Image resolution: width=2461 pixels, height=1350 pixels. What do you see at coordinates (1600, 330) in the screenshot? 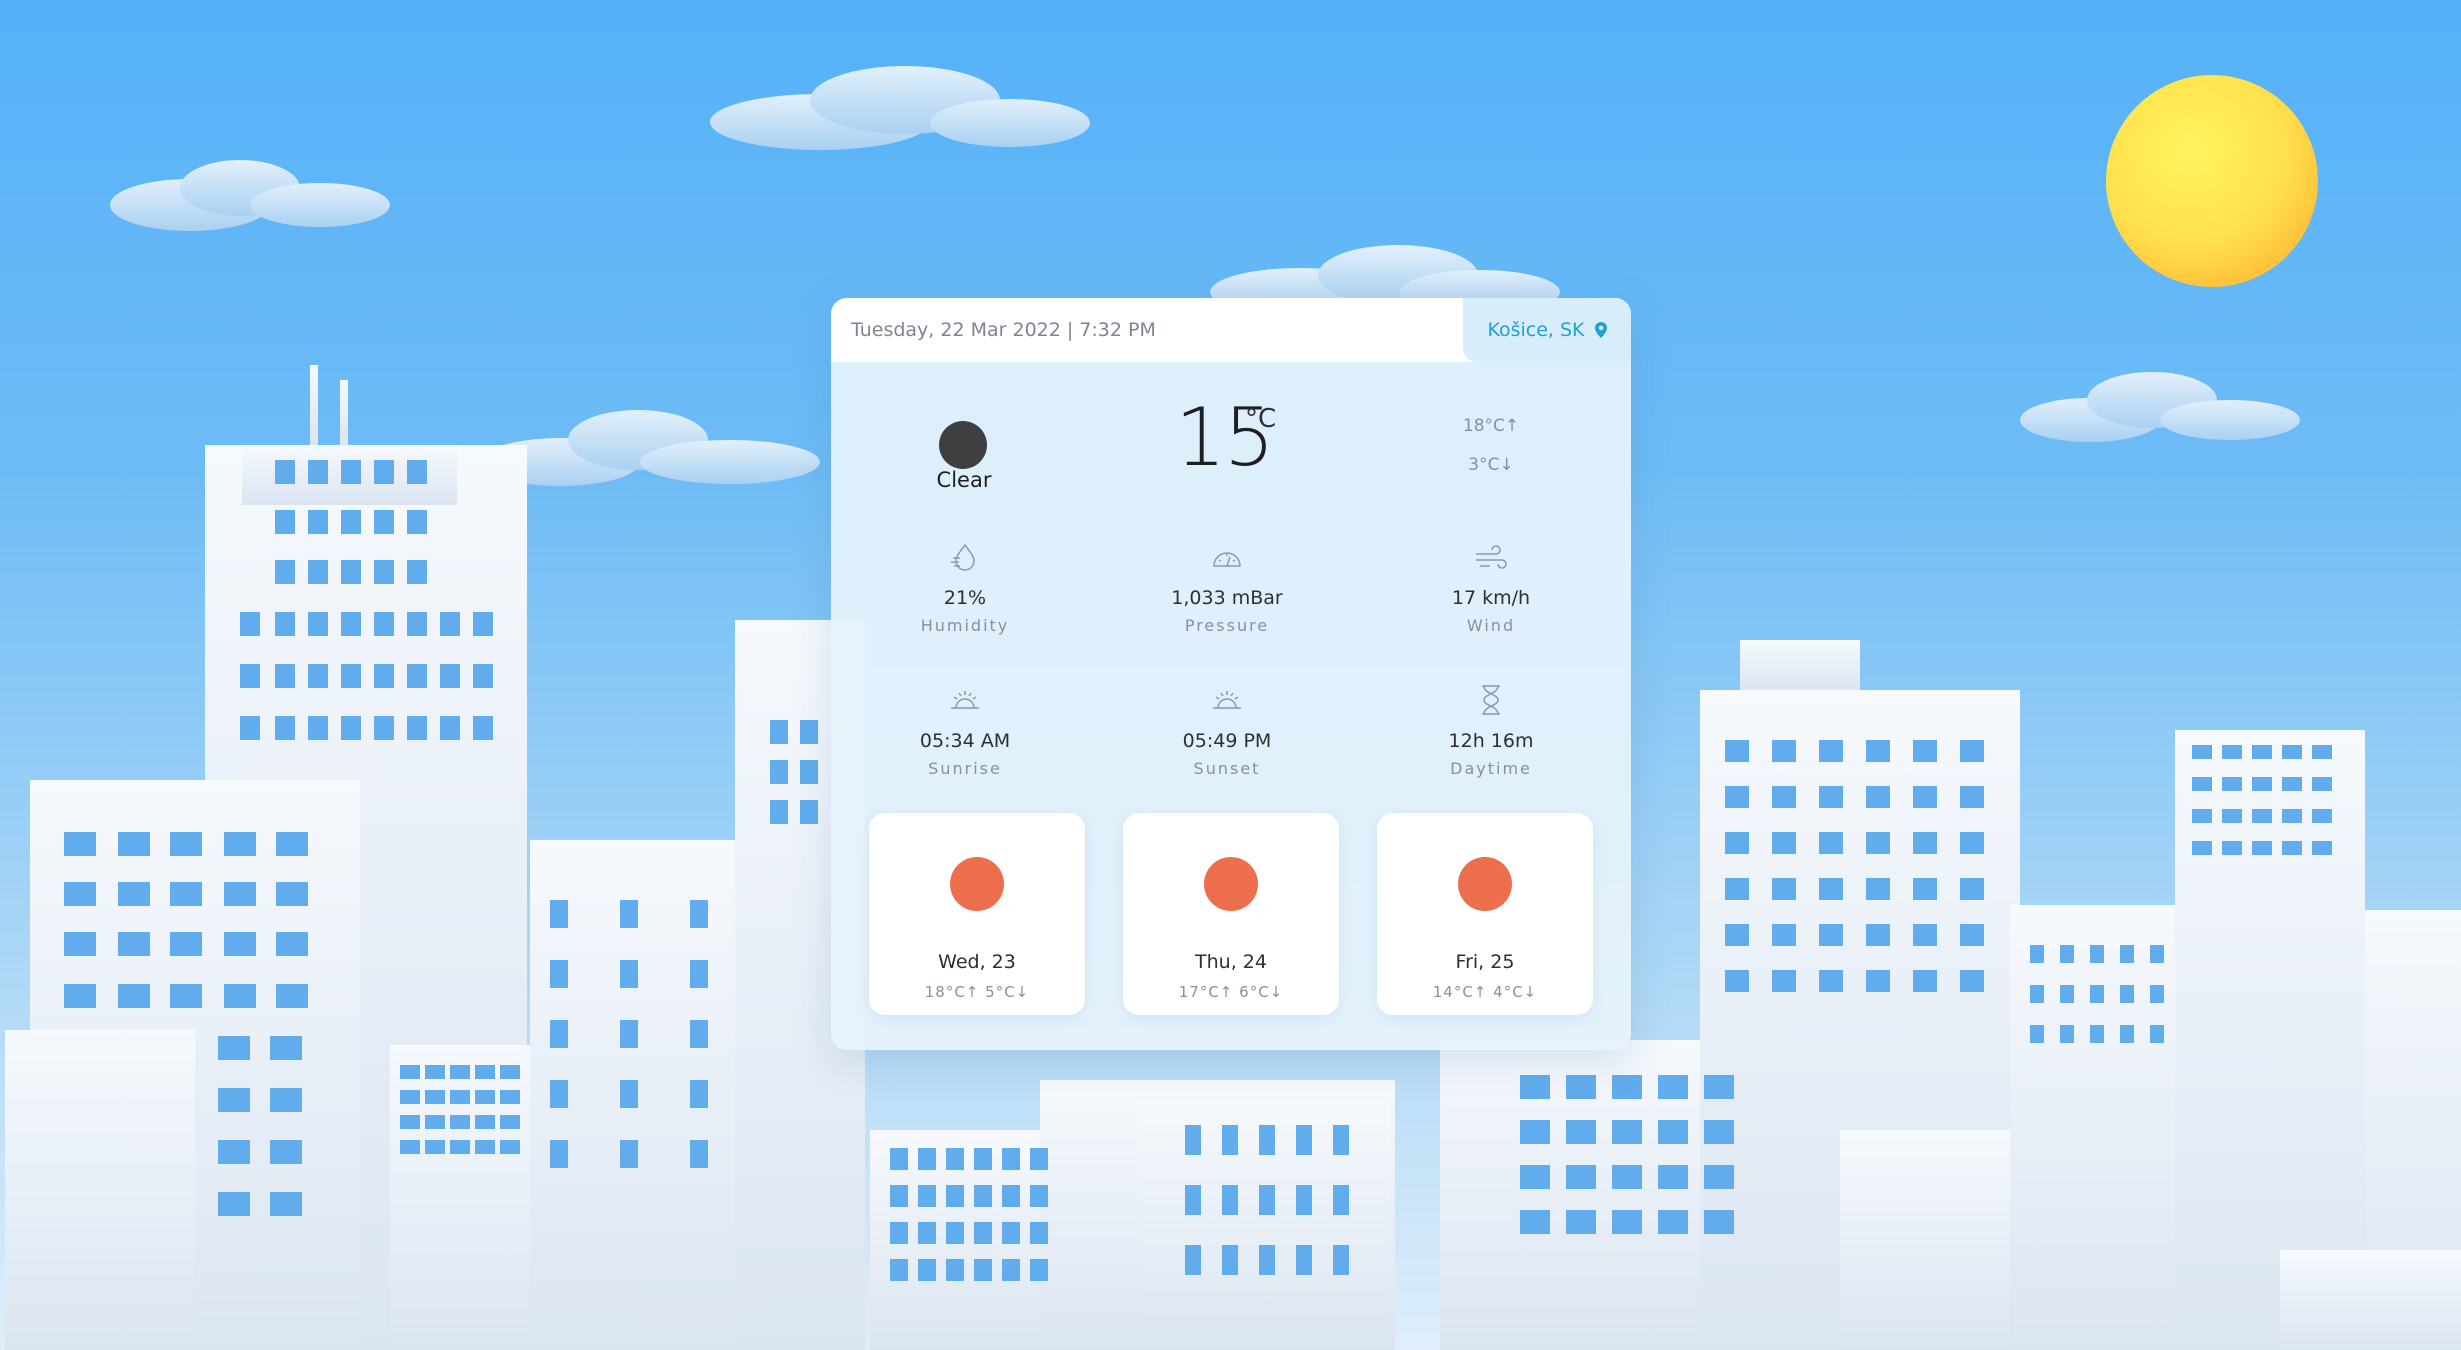
I see `map-pin-icon` at bounding box center [1600, 330].